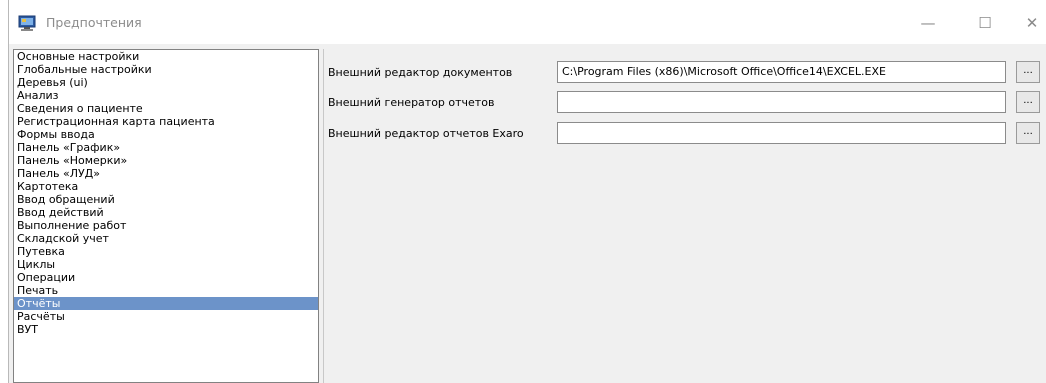  Describe the element at coordinates (1029, 23) in the screenshot. I see `close-button: ✕` at that location.